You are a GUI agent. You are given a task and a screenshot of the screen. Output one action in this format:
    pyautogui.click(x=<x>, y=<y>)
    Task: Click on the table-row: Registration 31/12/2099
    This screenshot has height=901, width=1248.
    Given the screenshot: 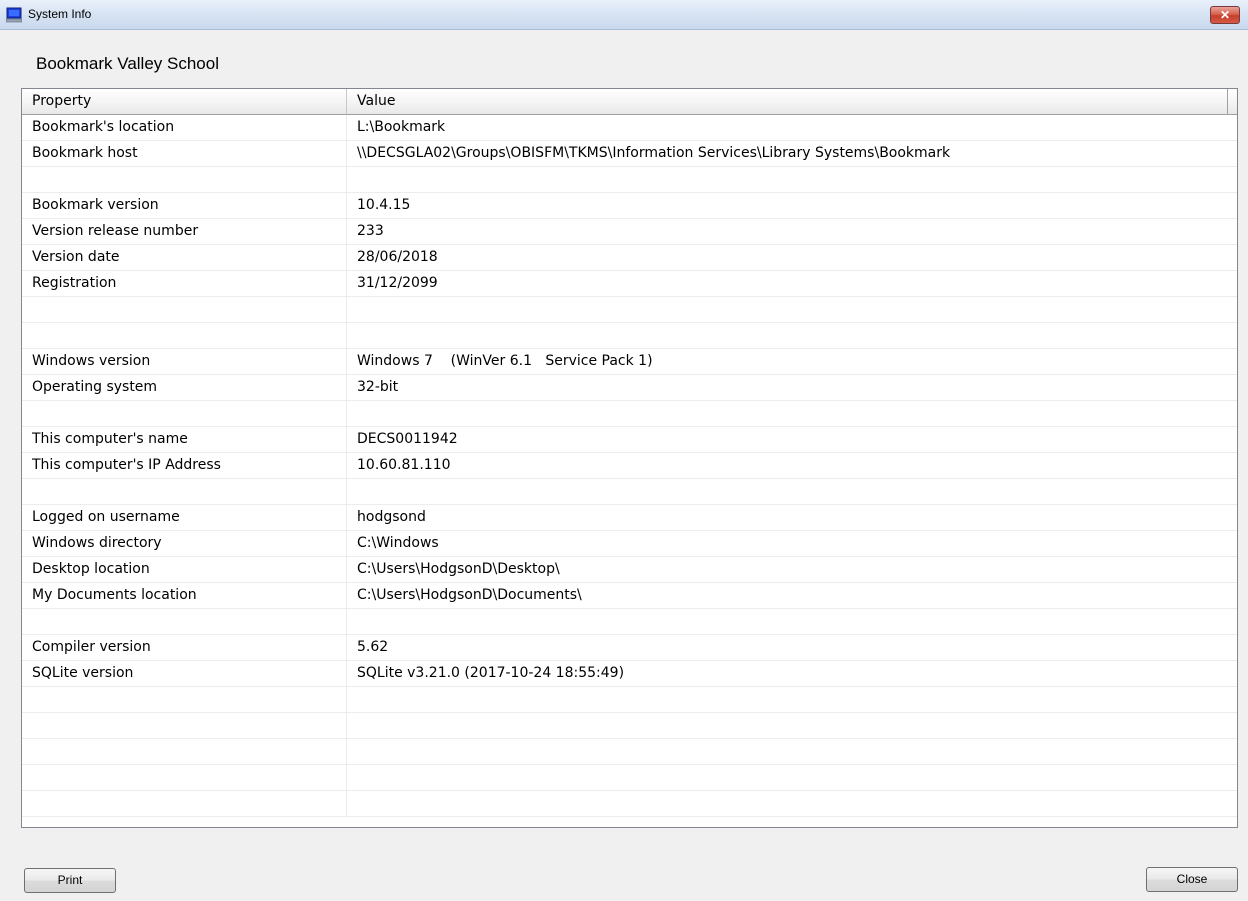 What is the action you would take?
    pyautogui.click(x=629, y=284)
    